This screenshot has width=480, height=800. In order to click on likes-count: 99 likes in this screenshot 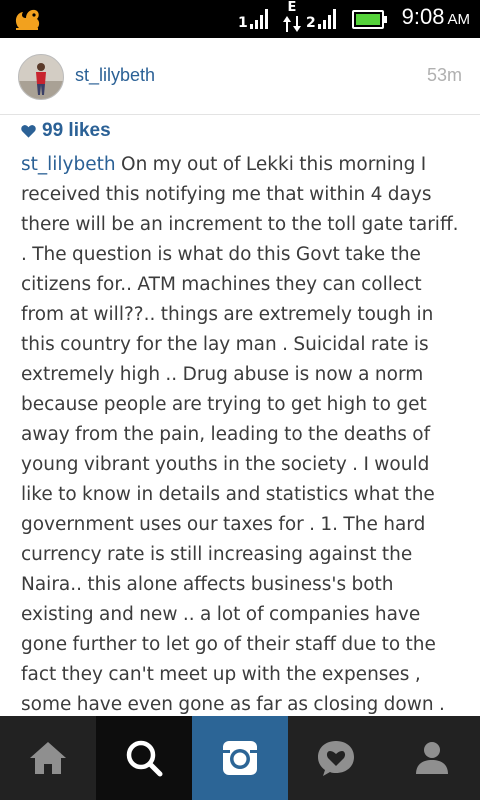, I will do `click(66, 131)`.